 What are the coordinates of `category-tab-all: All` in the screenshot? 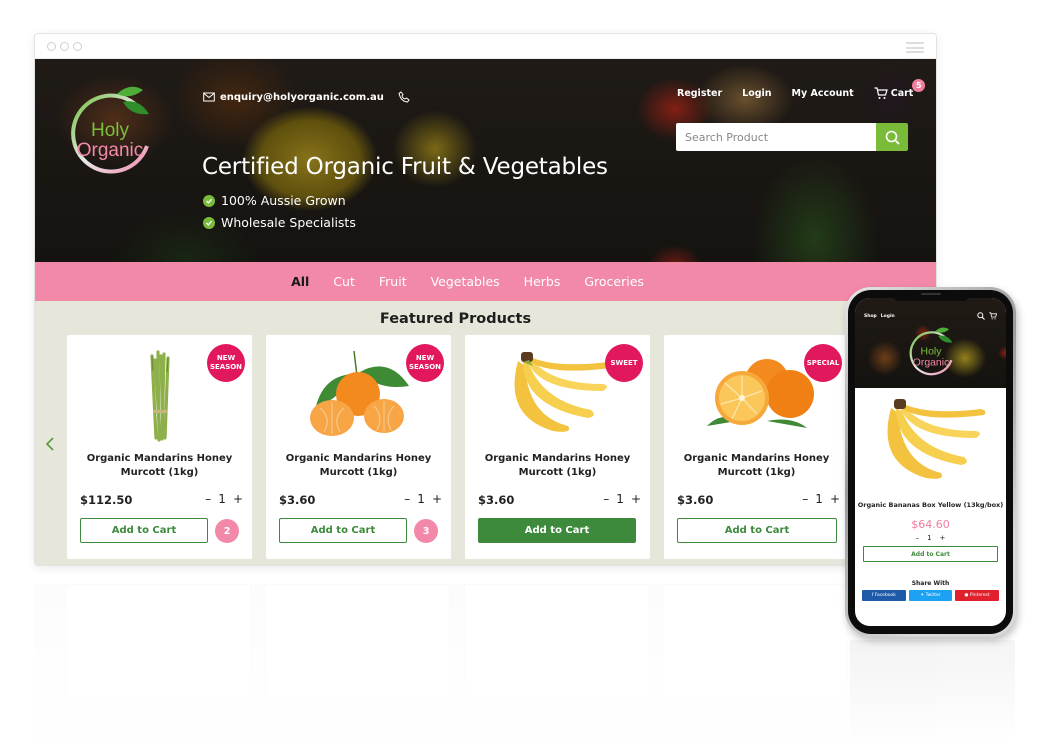 It's located at (300, 281).